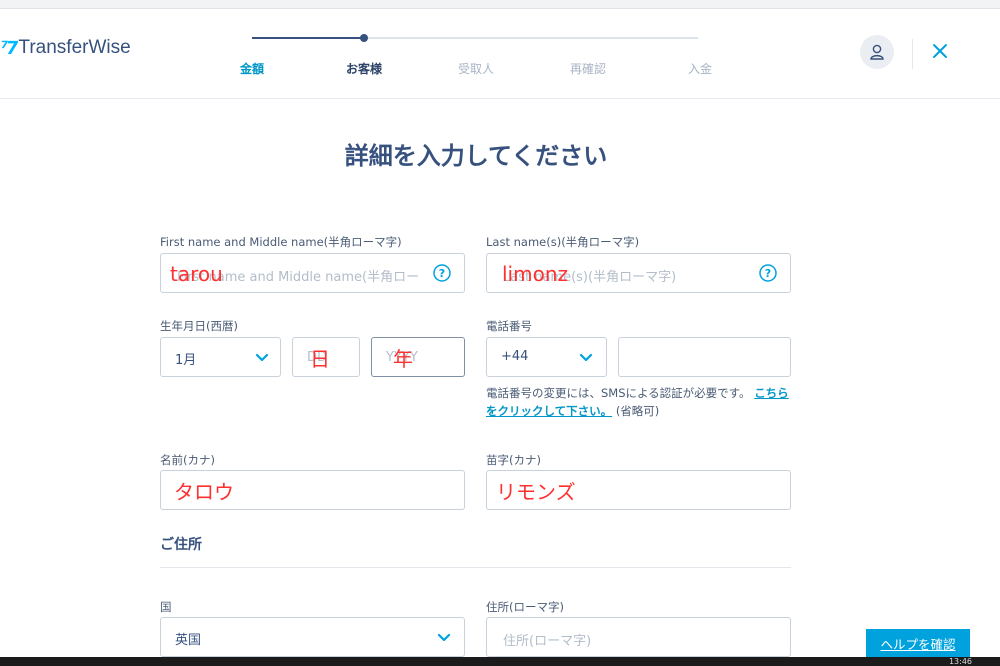  I want to click on help-button: ヘルプを確認, so click(918, 643).